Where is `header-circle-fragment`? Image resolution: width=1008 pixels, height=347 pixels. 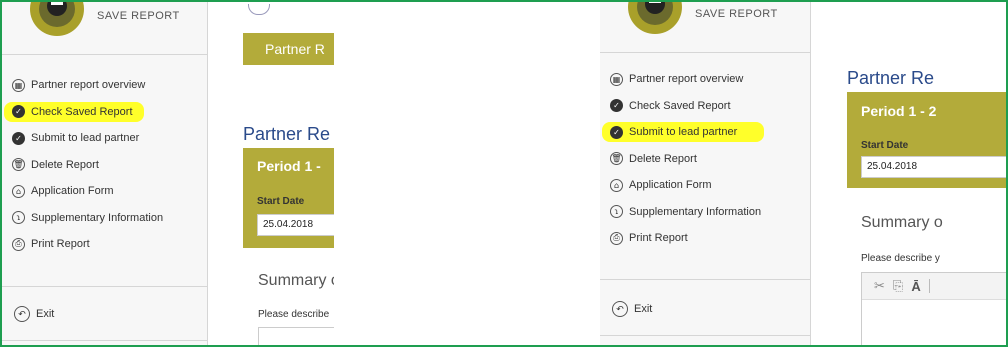
header-circle-fragment is located at coordinates (259, 9).